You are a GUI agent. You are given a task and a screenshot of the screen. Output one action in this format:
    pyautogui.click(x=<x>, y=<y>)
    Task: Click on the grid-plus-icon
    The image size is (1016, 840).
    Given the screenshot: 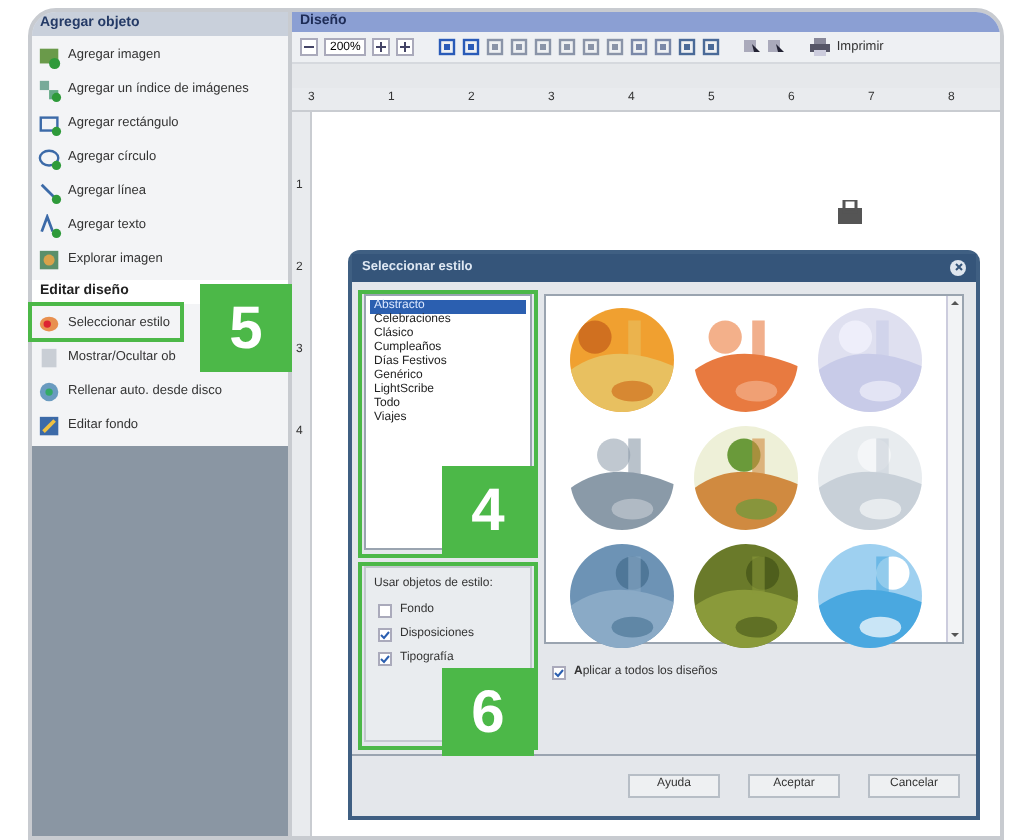 What is the action you would take?
    pyautogui.click(x=50, y=90)
    